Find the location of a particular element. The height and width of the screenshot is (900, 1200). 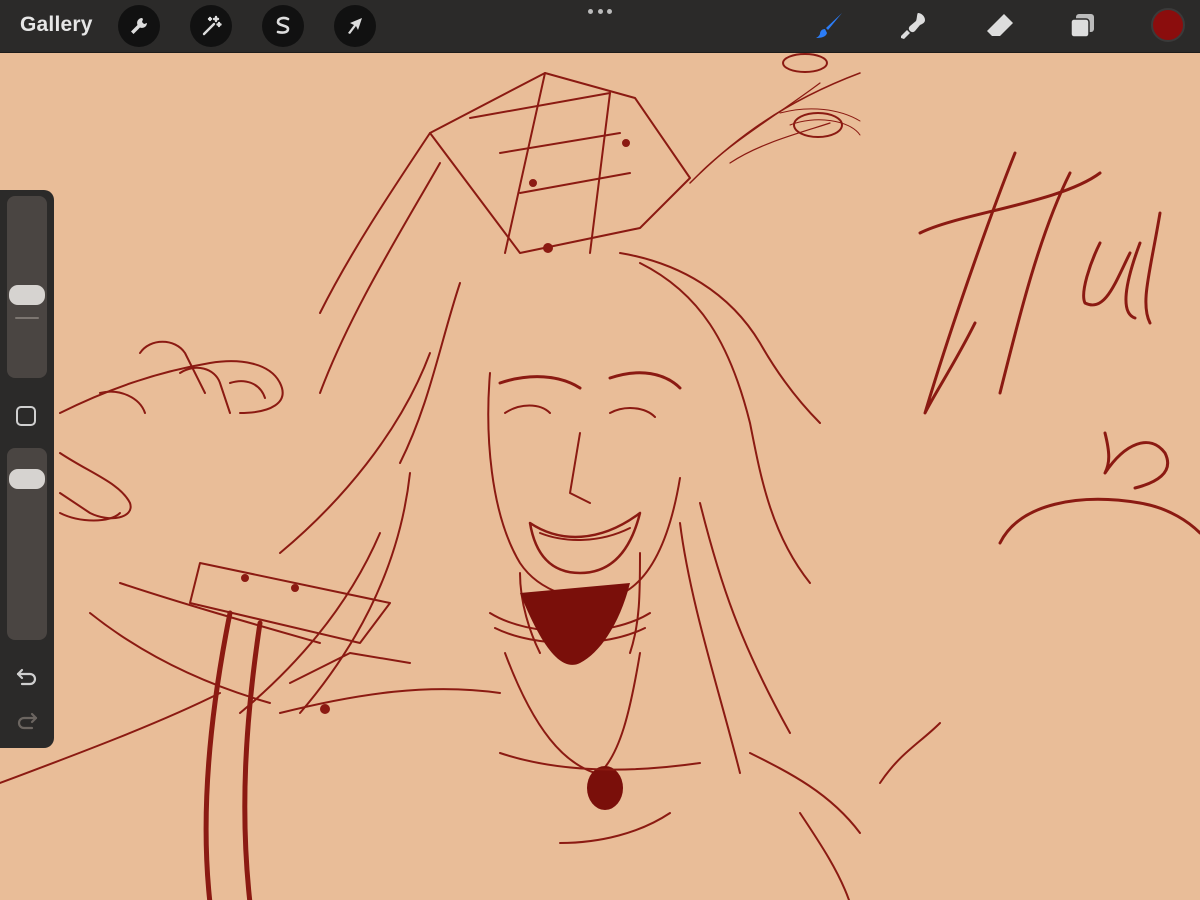

layers-tool is located at coordinates (1083, 26).